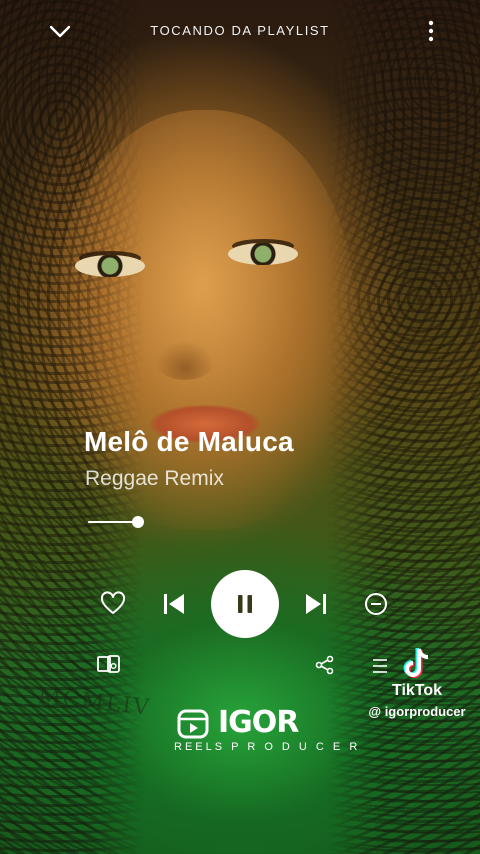 The width and height of the screenshot is (480, 854). I want to click on tiktok-watermark: TikTok @ igorproducer, so click(417, 682).